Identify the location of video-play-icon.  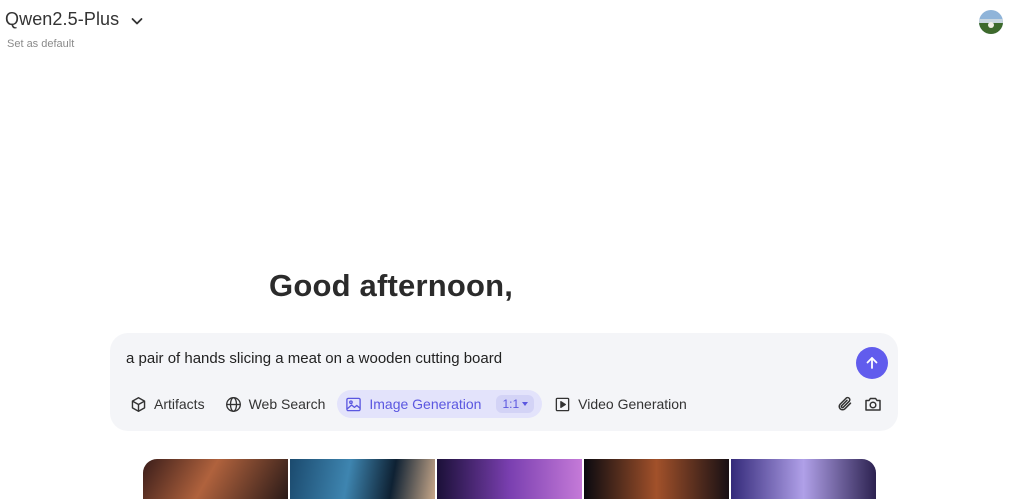
(562, 404).